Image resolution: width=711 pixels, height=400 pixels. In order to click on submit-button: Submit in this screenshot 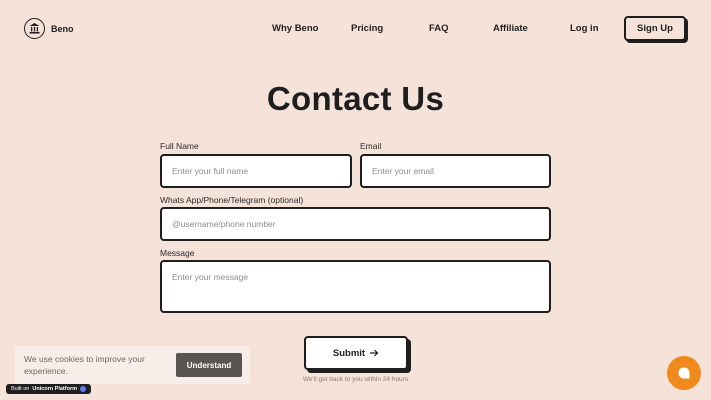, I will do `click(356, 353)`.